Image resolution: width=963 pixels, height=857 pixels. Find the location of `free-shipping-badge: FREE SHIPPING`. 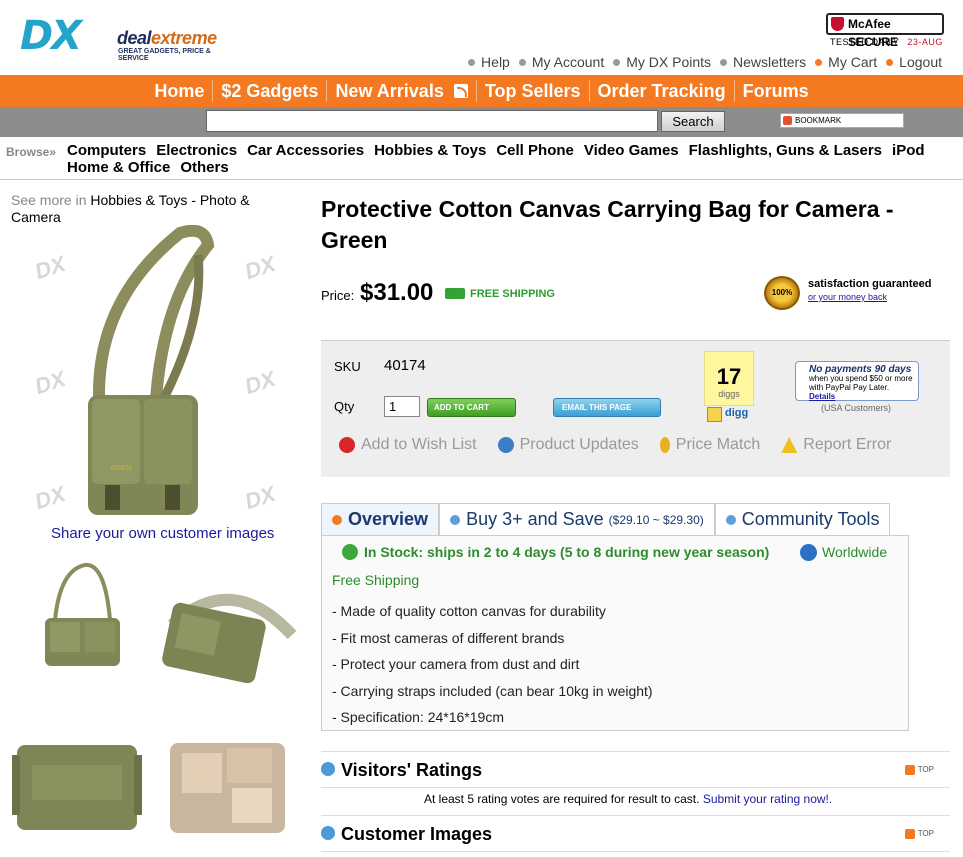

free-shipping-badge: FREE SHIPPING is located at coordinates (500, 294).